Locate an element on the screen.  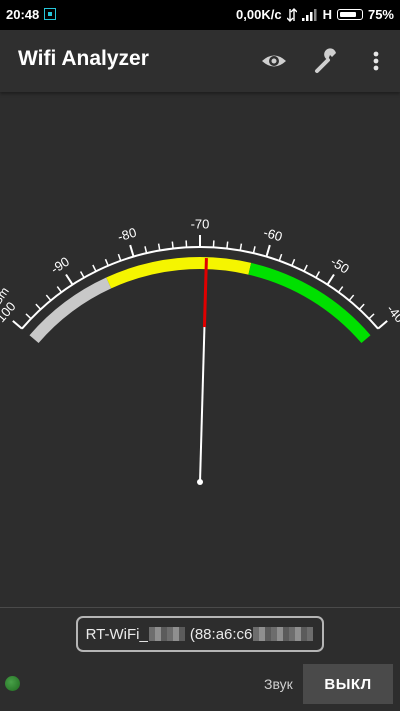
signal-icon is located at coordinates (309, 15).